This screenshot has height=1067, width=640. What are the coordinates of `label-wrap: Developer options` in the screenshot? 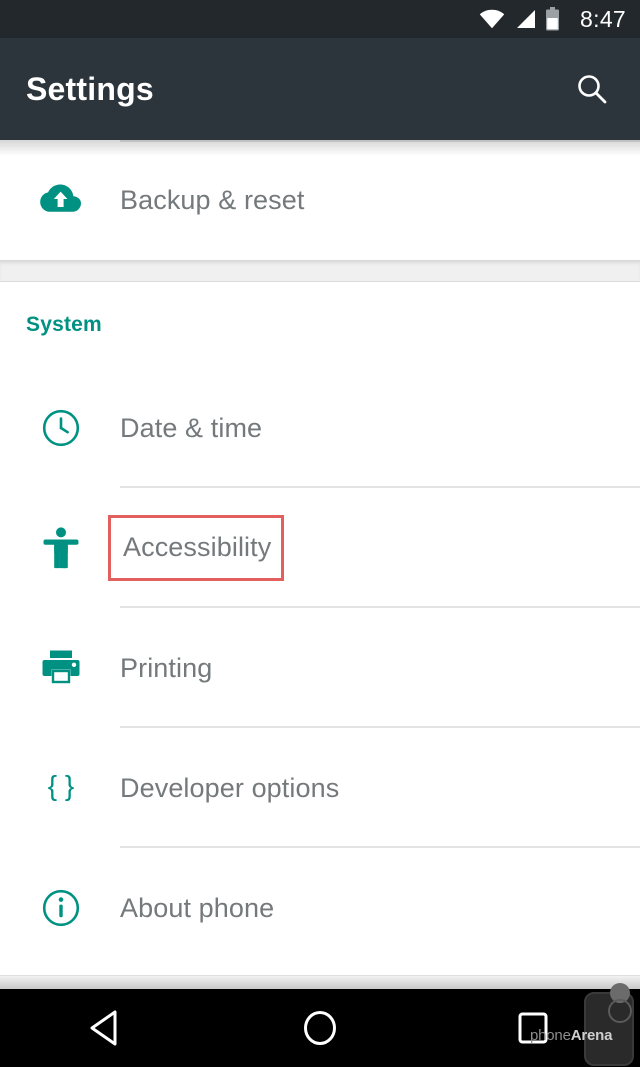 It's located at (229, 788).